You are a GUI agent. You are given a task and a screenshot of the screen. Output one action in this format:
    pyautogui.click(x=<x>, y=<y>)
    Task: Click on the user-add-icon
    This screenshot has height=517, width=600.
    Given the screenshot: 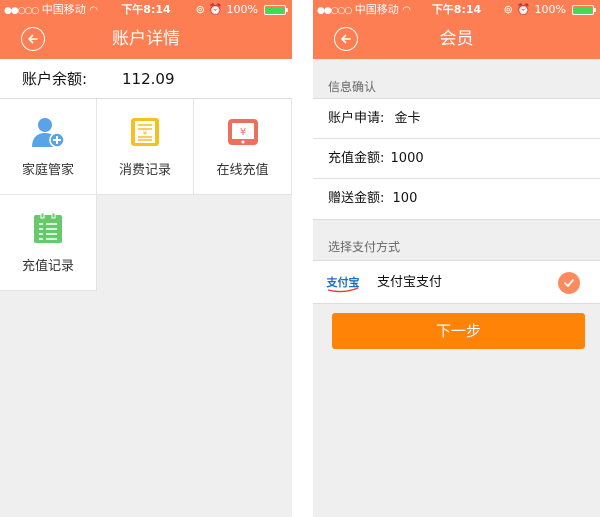 What is the action you would take?
    pyautogui.click(x=48, y=133)
    